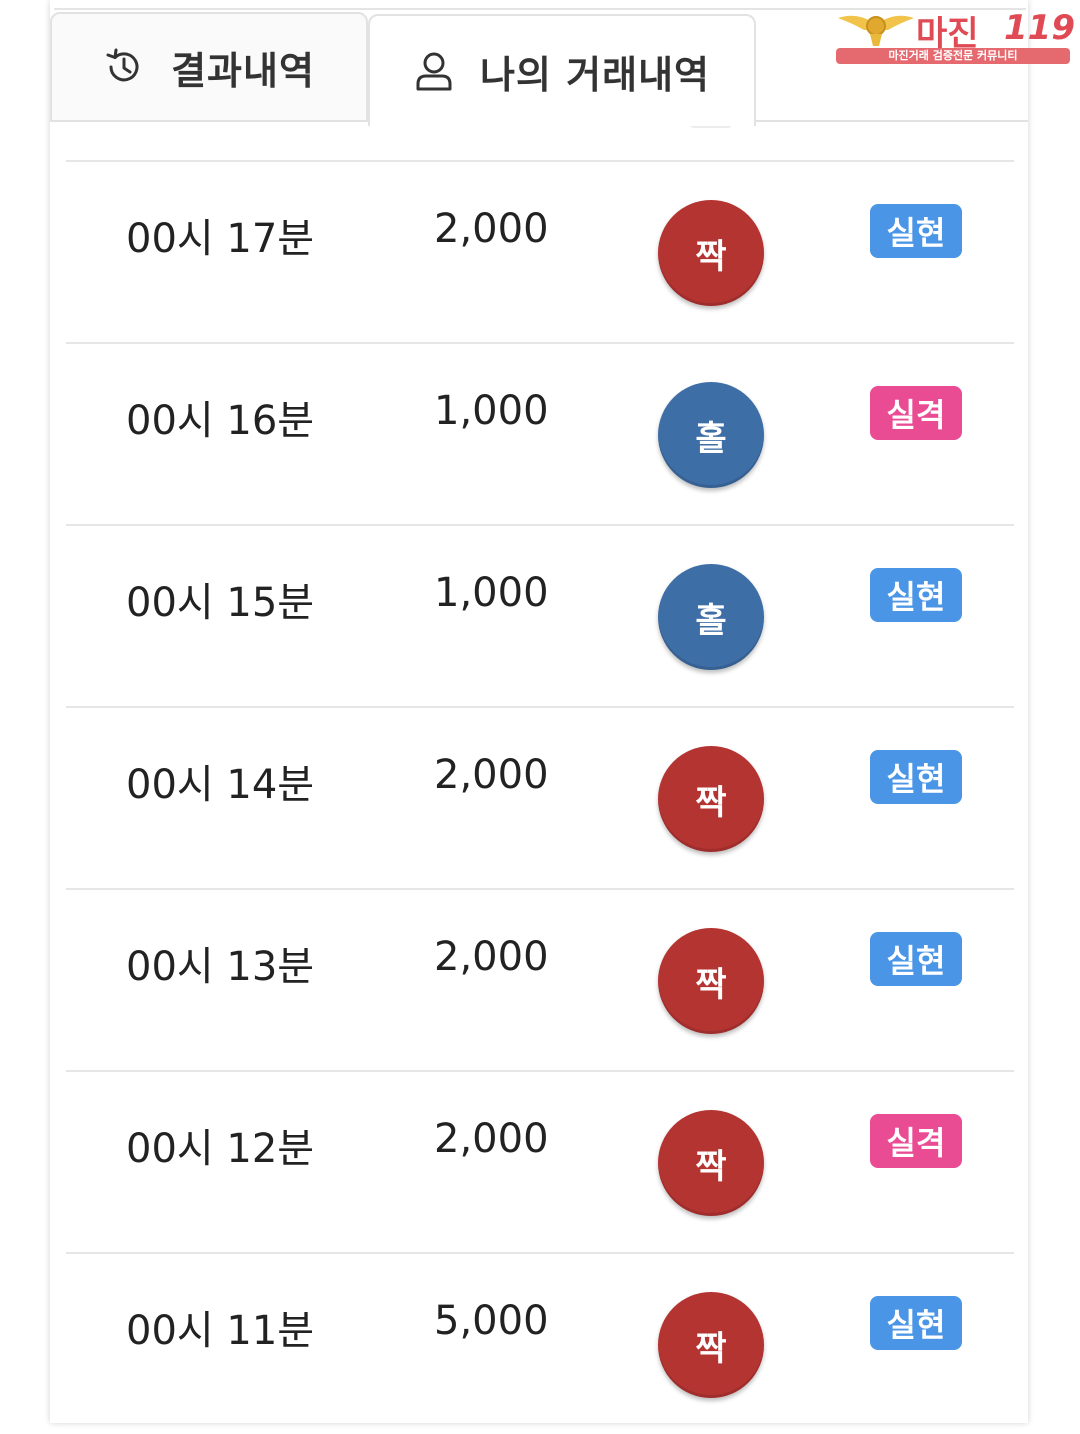  What do you see at coordinates (220, 785) in the screenshot?
I see `trade-time: 00시 14분` at bounding box center [220, 785].